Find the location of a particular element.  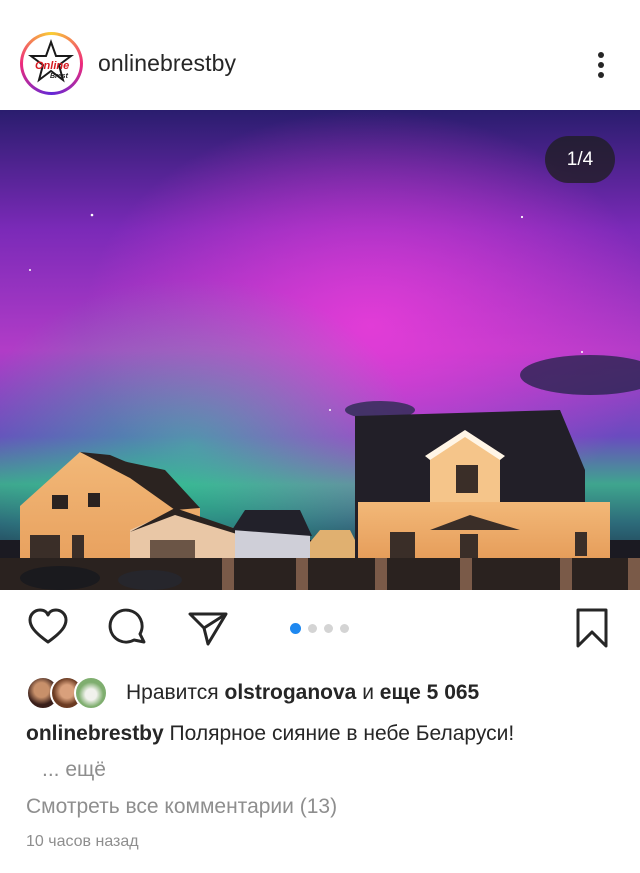

view-comments-link: Смотреть все комментарии (13) is located at coordinates (181, 807).